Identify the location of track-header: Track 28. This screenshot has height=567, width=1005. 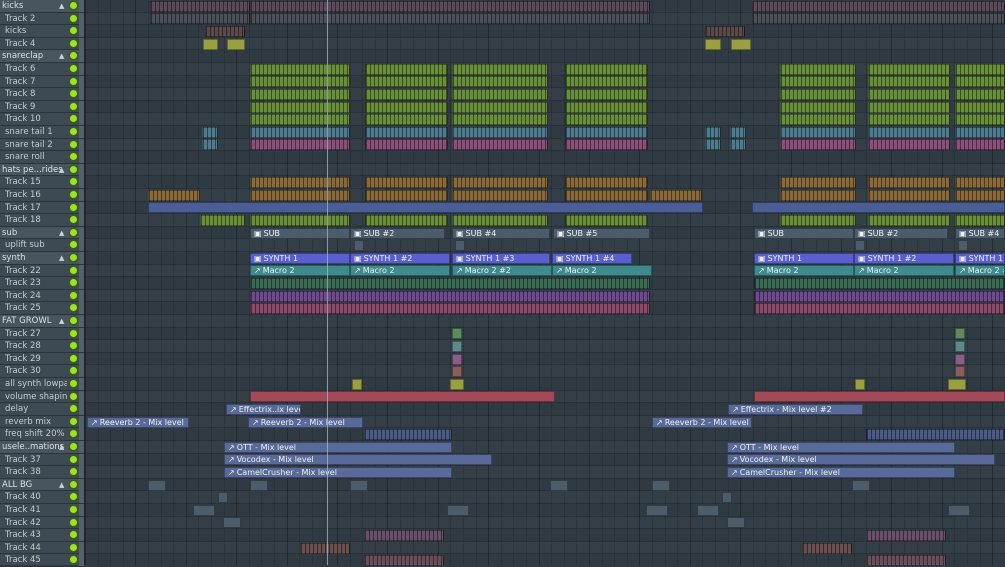
(42, 346).